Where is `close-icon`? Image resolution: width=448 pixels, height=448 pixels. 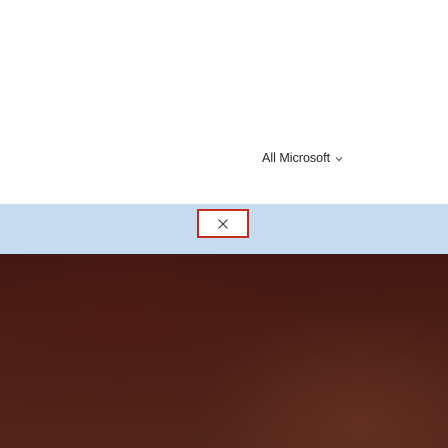 close-icon is located at coordinates (223, 224).